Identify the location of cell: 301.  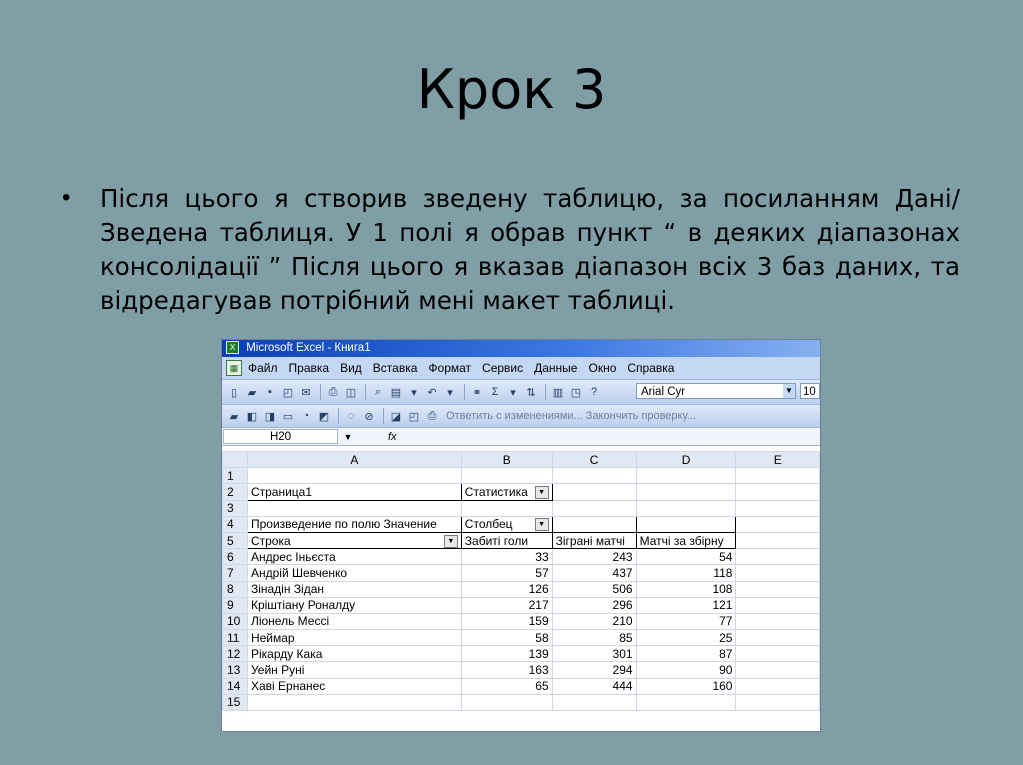
(594, 654).